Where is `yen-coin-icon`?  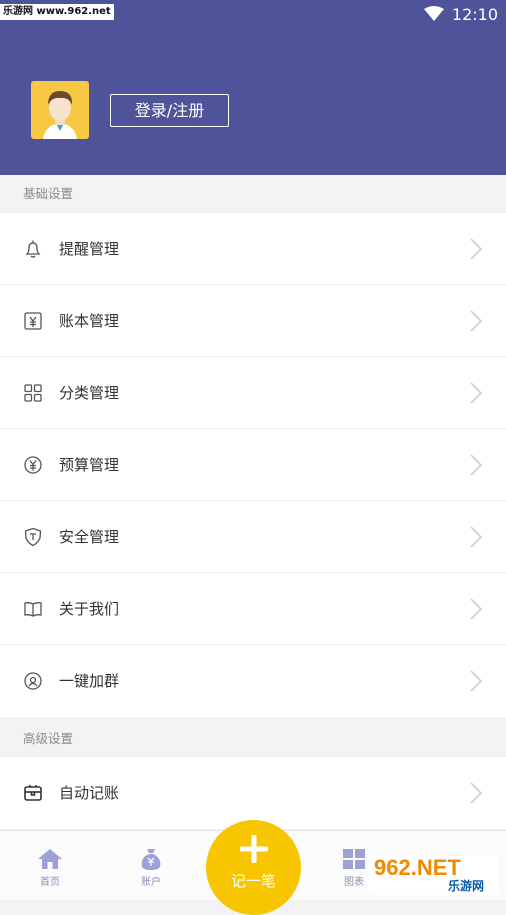 yen-coin-icon is located at coordinates (33, 465).